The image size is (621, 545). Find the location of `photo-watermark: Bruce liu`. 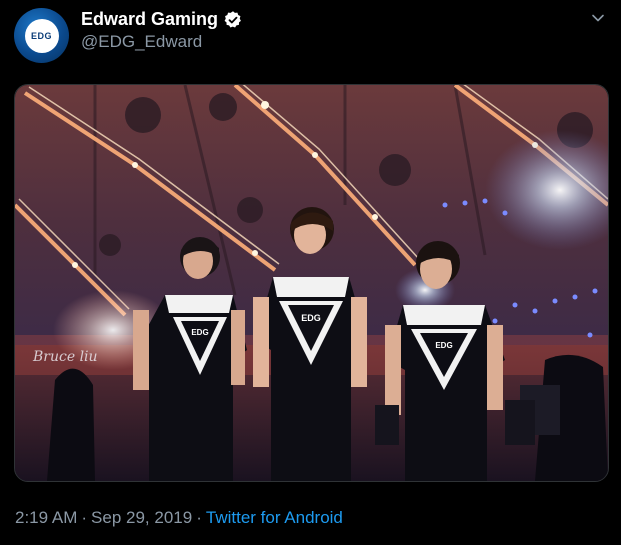

photo-watermark: Bruce liu is located at coordinates (65, 357).